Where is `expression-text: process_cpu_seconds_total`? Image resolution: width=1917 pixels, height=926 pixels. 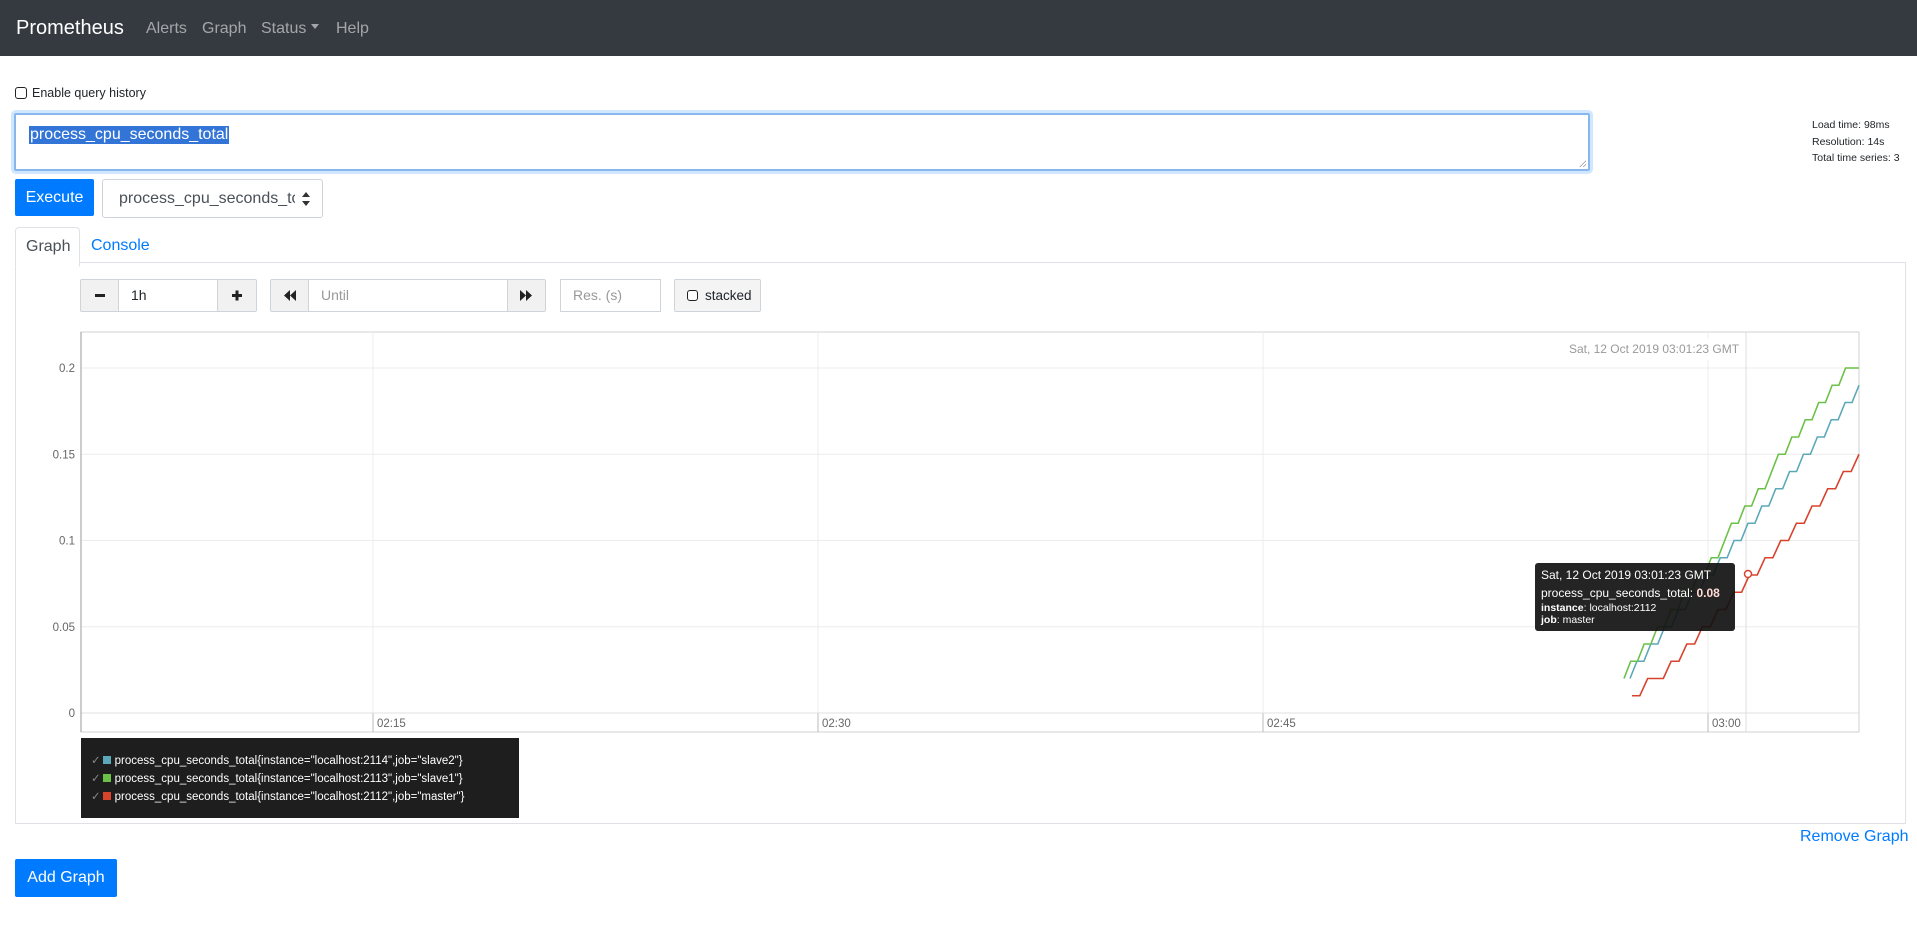
expression-text: process_cpu_seconds_total is located at coordinates (129, 135).